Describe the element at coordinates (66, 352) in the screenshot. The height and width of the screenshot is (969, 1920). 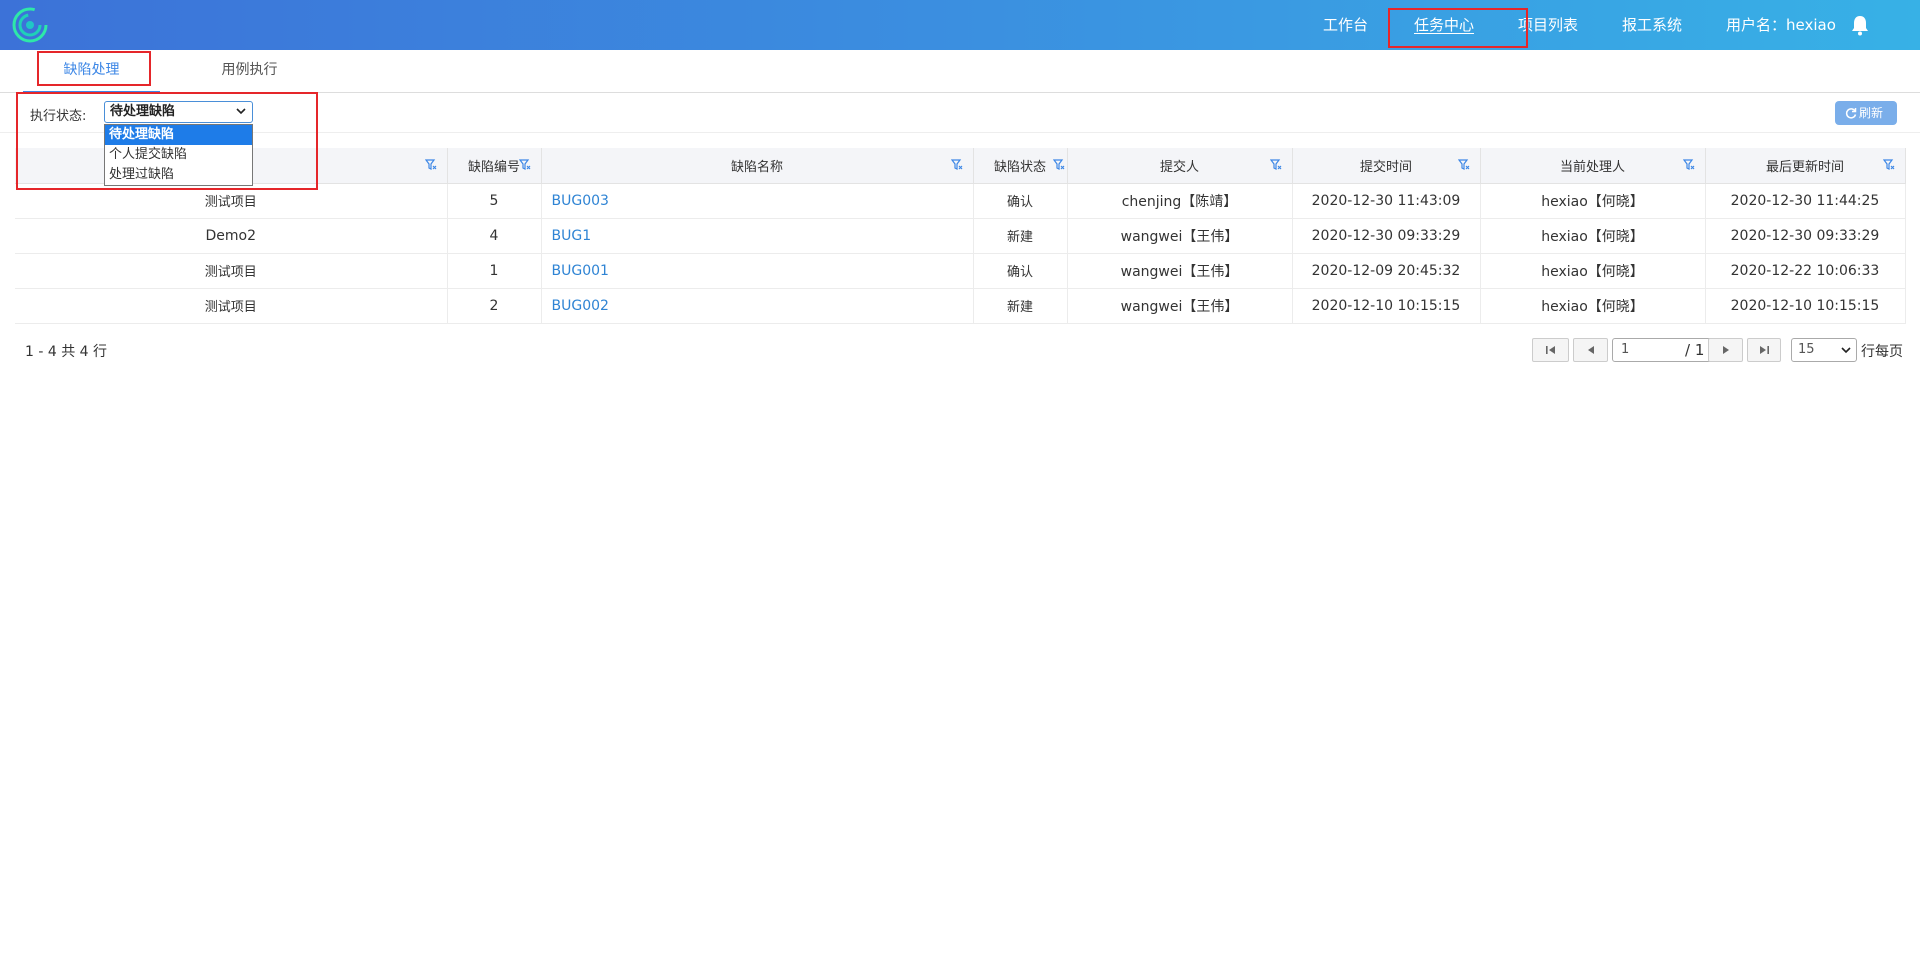
I see `page-info: 1 - 4 共 4 行` at that location.